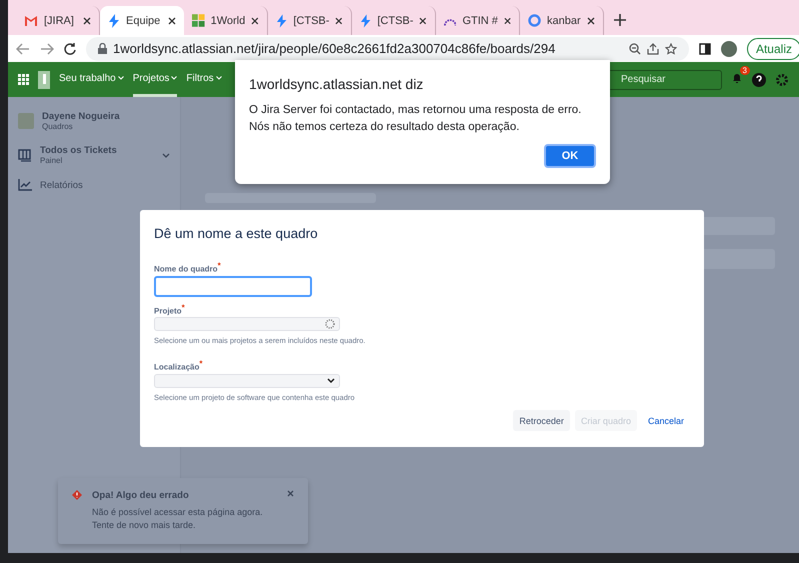 This screenshot has height=563, width=799. Describe the element at coordinates (534, 20) in the screenshot. I see `google-icon` at that location.